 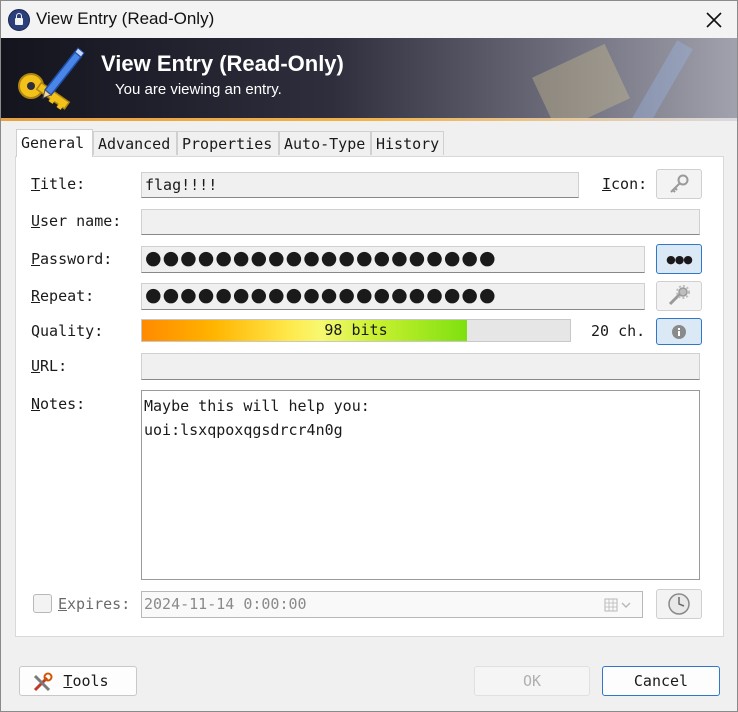 What do you see at coordinates (393, 296) in the screenshot?
I see `repeat-field: ●●●●●●●●●●●●●●●●●●●●` at bounding box center [393, 296].